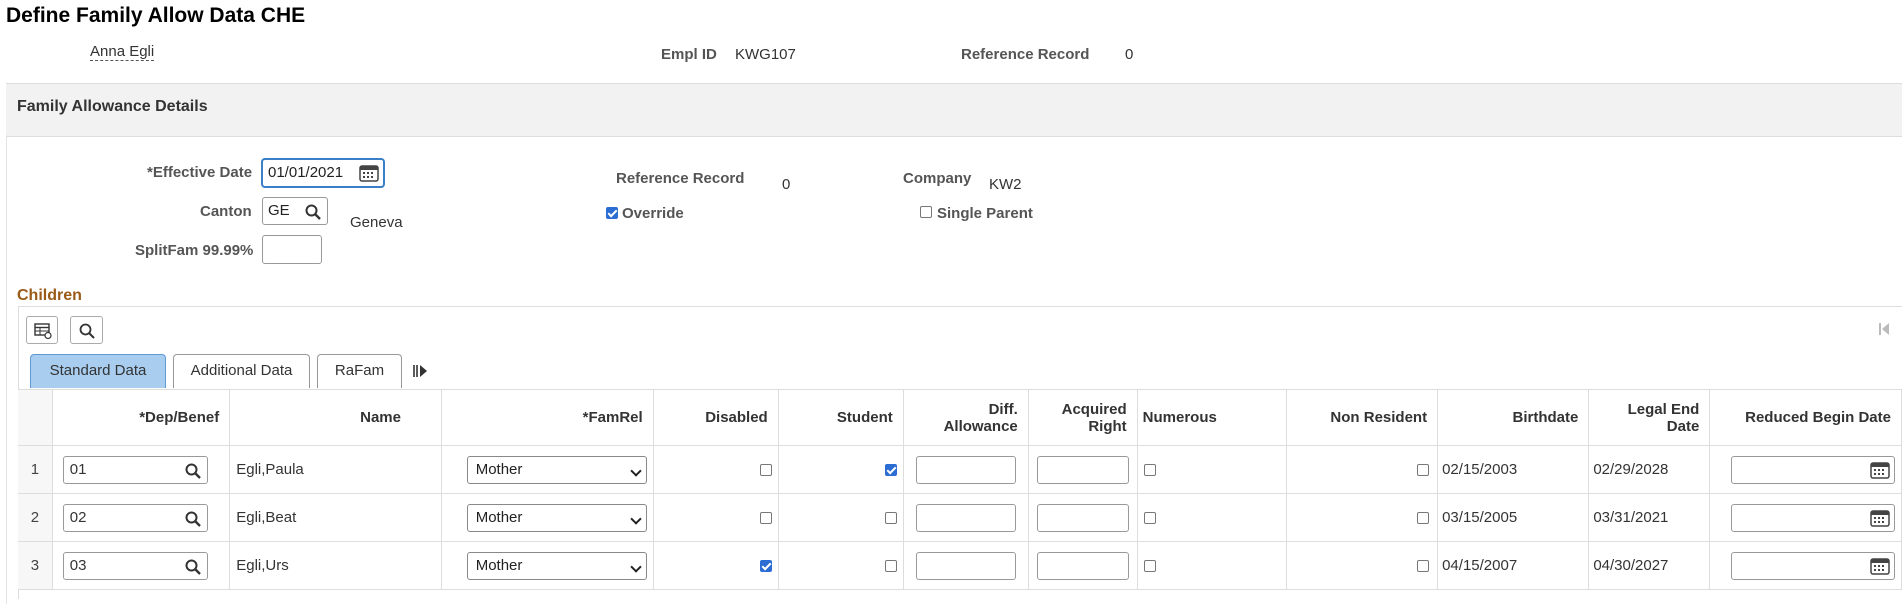 This screenshot has height=604, width=1902. I want to click on employee-name: Anna Egli, so click(122, 52).